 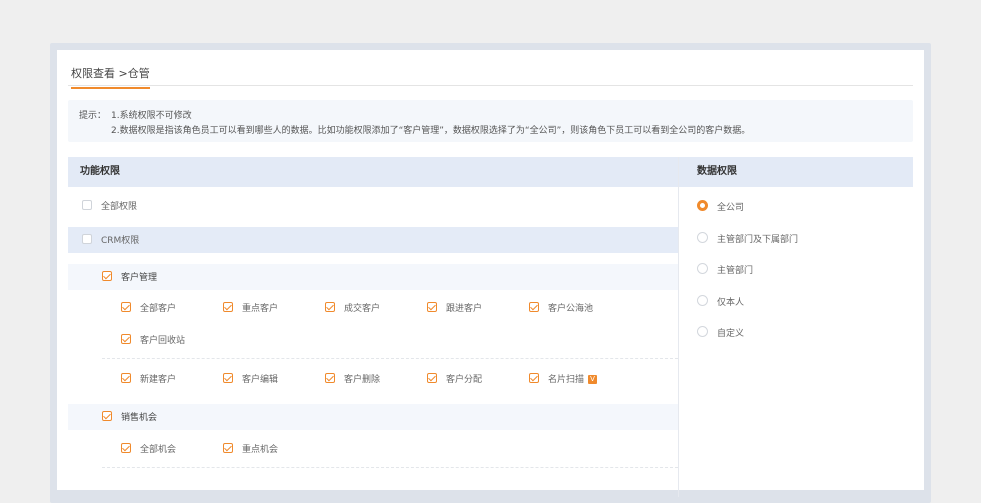 What do you see at coordinates (702, 268) in the screenshot?
I see `radio-managed-dept` at bounding box center [702, 268].